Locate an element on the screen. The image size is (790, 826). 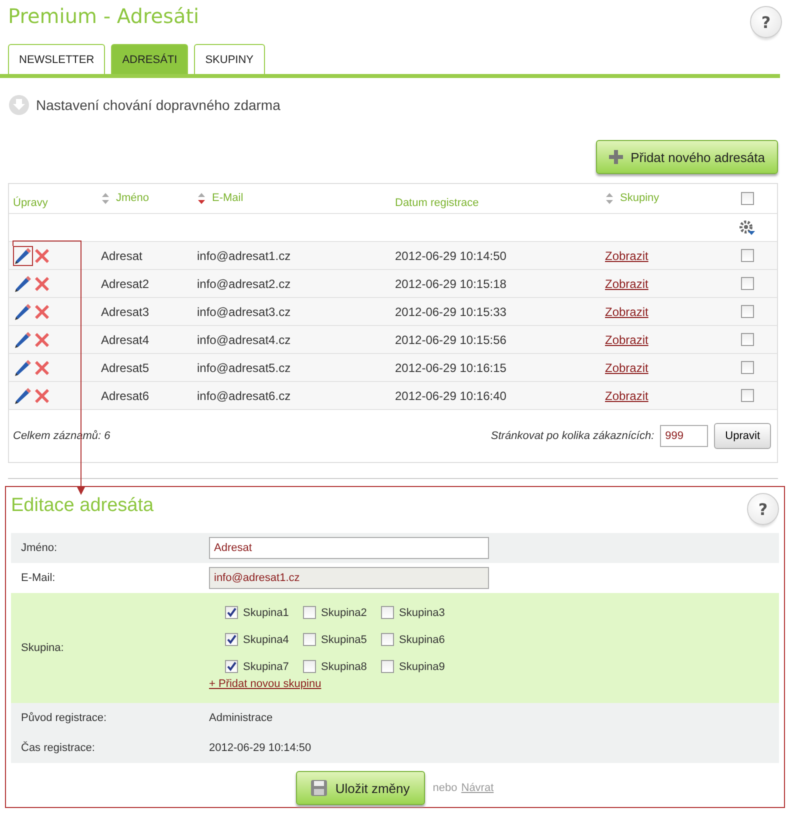
table-cell: 2012-06-29 10:16:40 is located at coordinates (450, 395).